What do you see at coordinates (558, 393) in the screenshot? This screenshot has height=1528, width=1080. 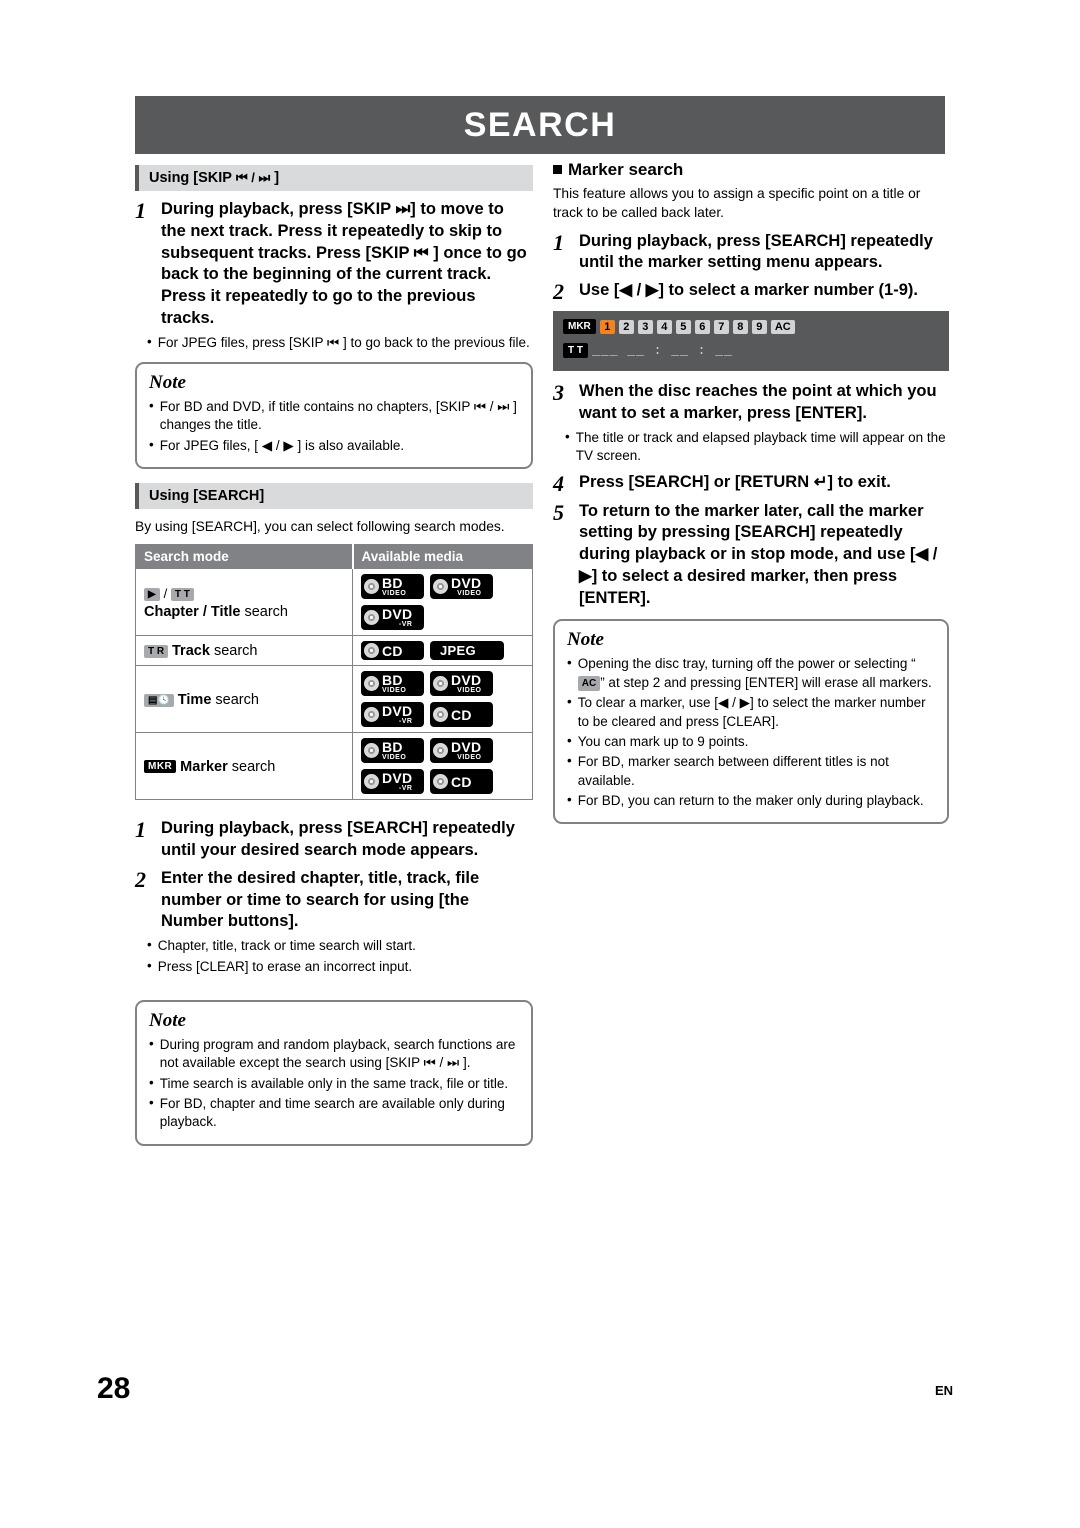 I see `step-number: 3` at bounding box center [558, 393].